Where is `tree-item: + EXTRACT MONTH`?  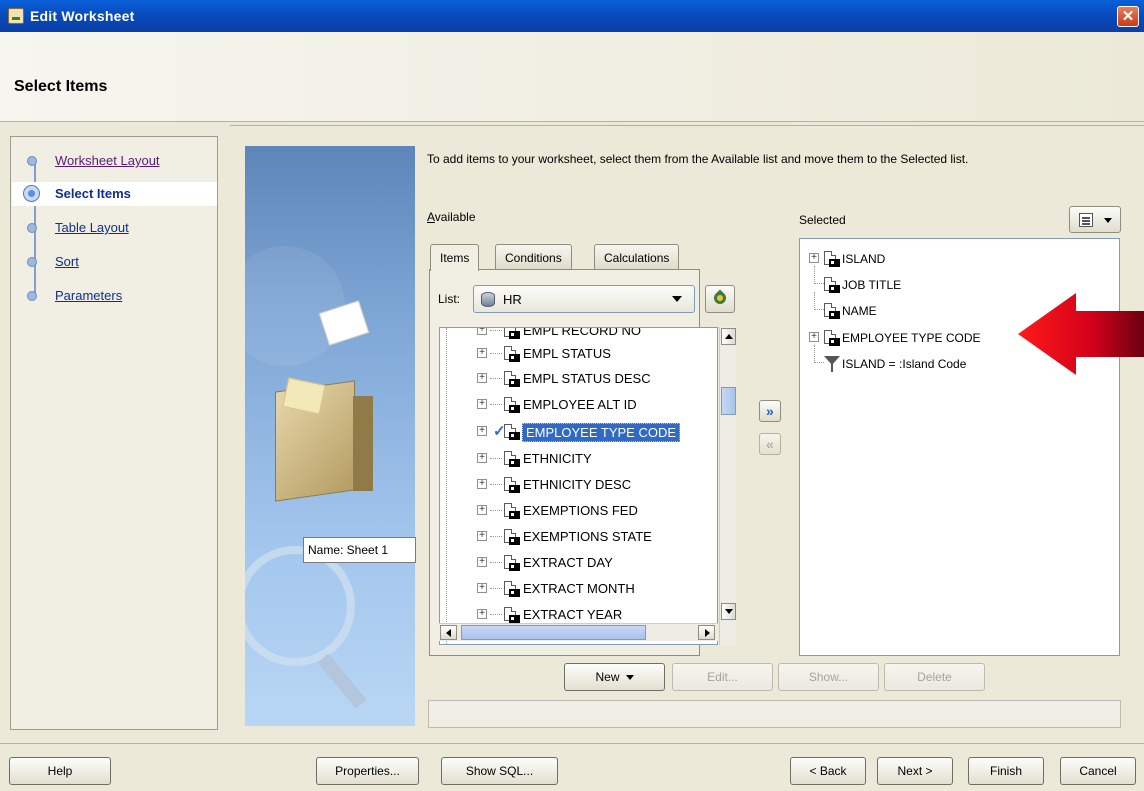 tree-item: + EXTRACT MONTH is located at coordinates (569, 589).